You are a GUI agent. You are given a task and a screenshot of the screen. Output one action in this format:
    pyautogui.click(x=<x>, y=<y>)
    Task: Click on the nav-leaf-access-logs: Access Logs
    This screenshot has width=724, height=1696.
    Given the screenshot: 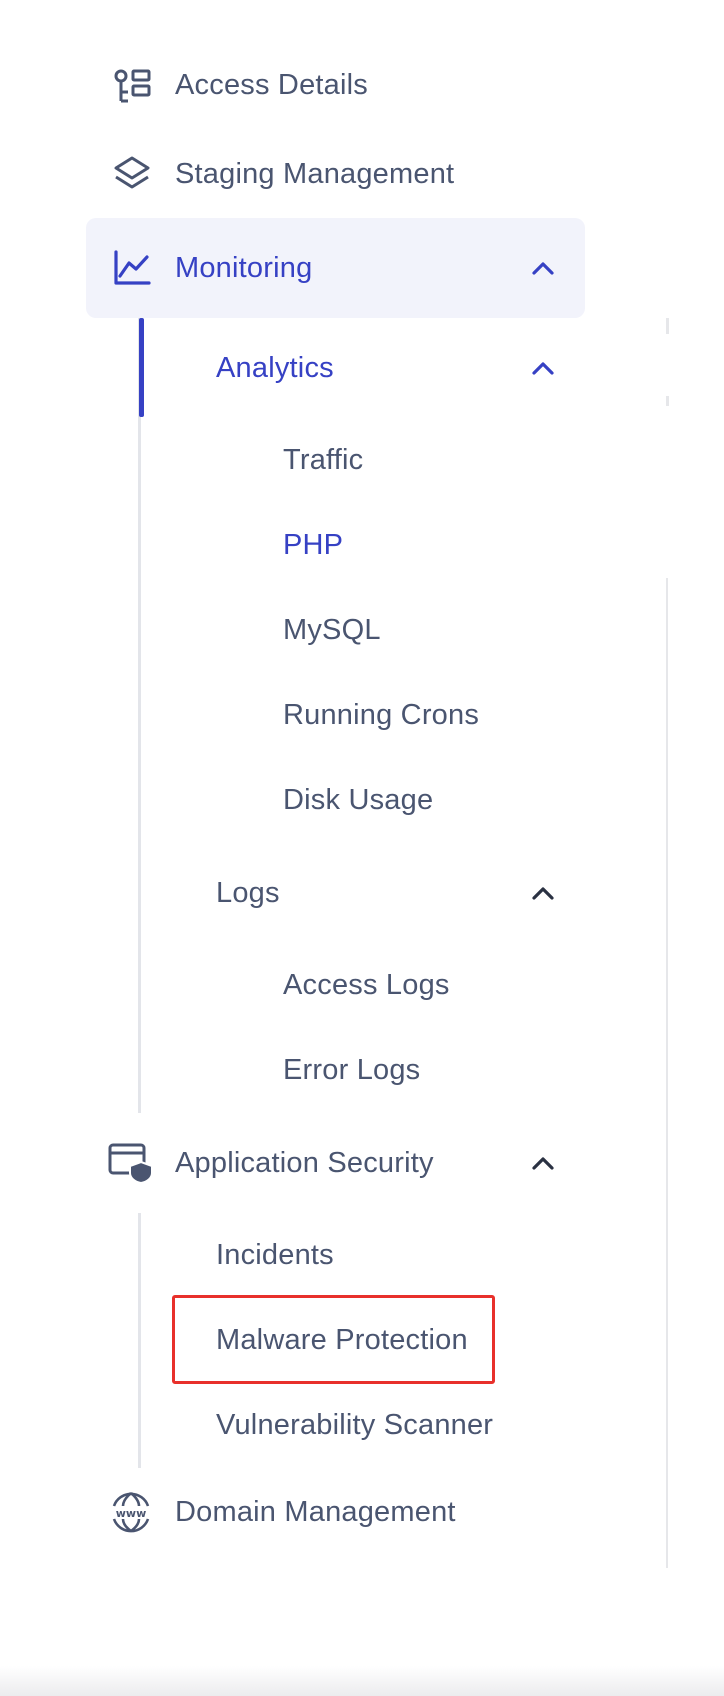 What is the action you would take?
    pyautogui.click(x=366, y=985)
    